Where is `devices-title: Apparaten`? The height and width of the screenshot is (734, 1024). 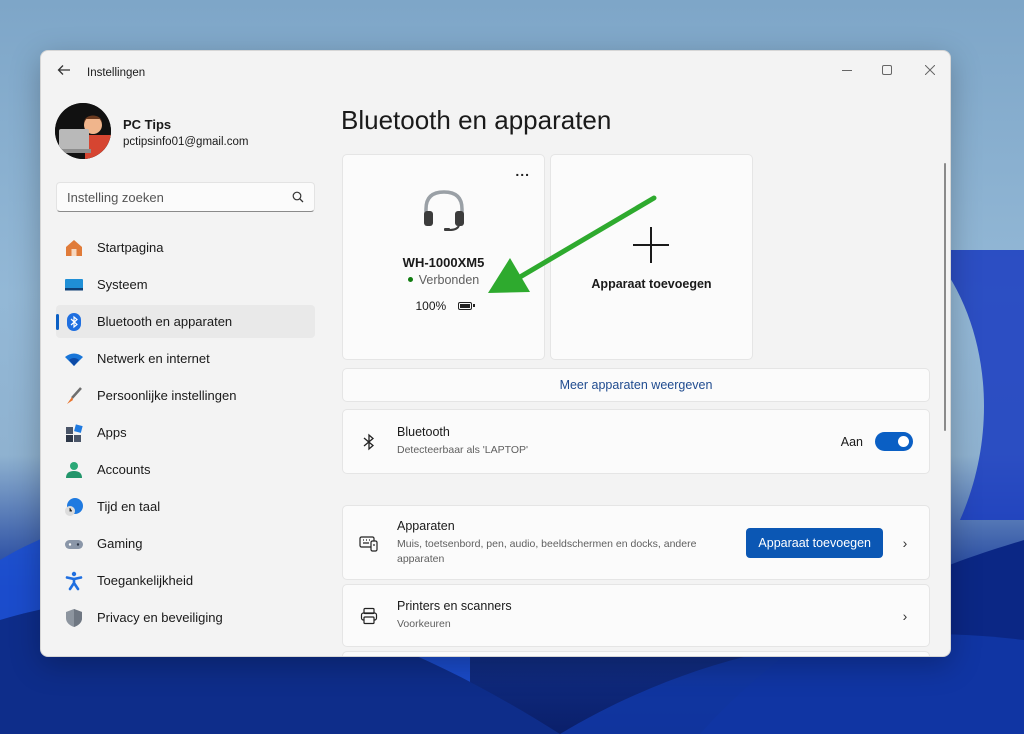
devices-title: Apparaten is located at coordinates (426, 525).